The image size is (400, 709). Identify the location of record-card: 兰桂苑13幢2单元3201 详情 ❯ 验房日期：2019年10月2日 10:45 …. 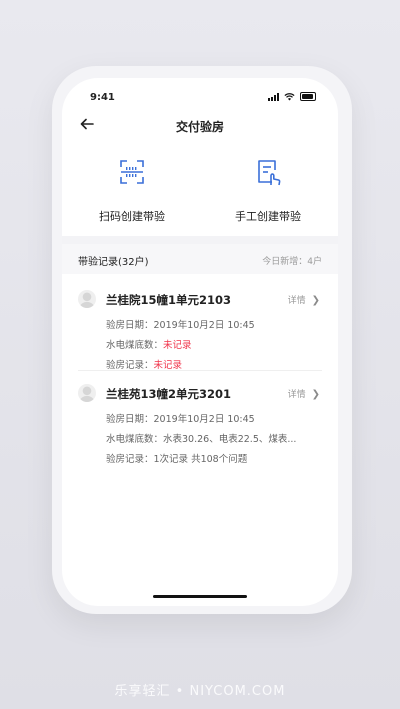
(200, 428).